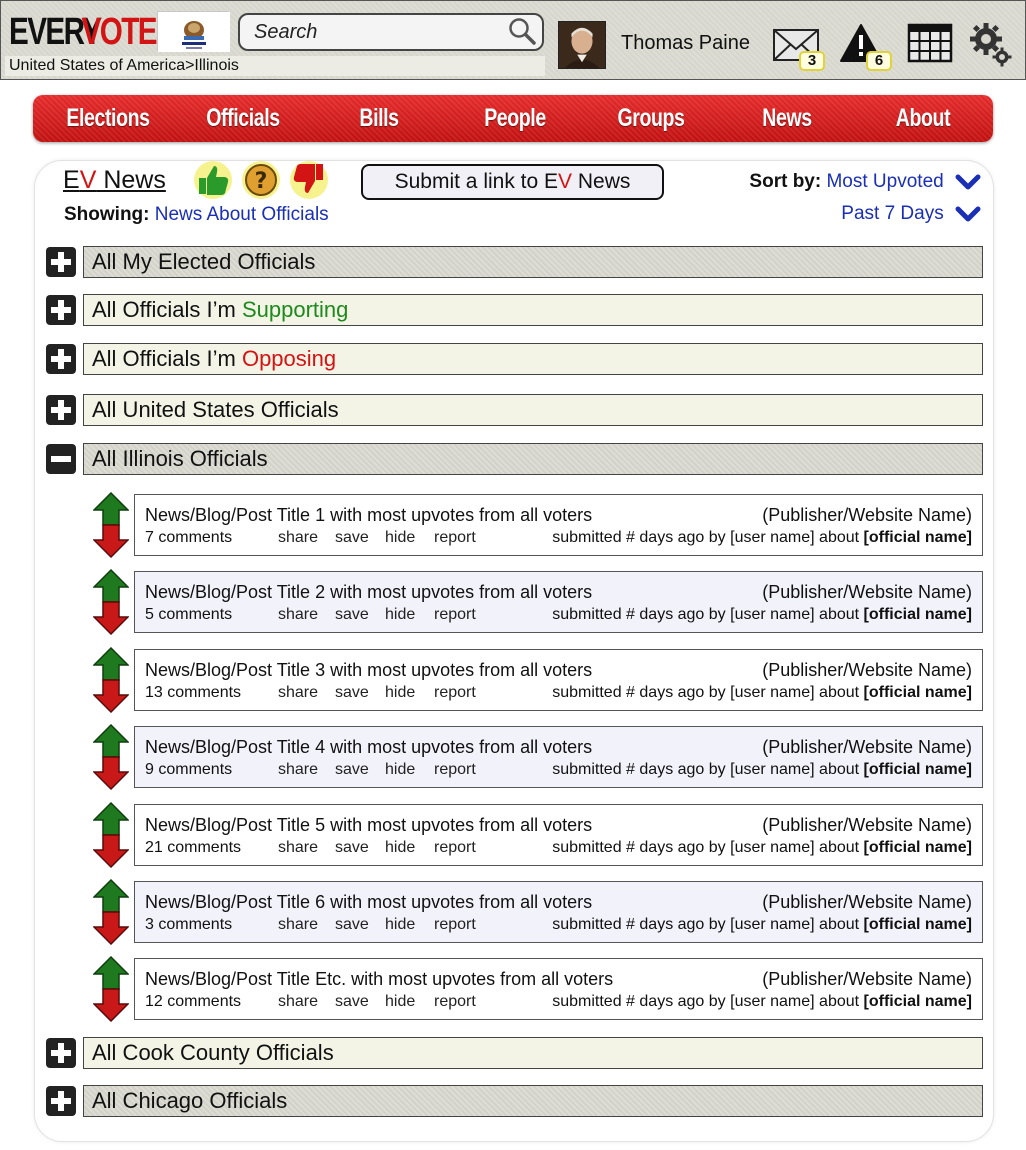 The height and width of the screenshot is (1150, 1026). What do you see at coordinates (582, 45) in the screenshot?
I see `avatar` at bounding box center [582, 45].